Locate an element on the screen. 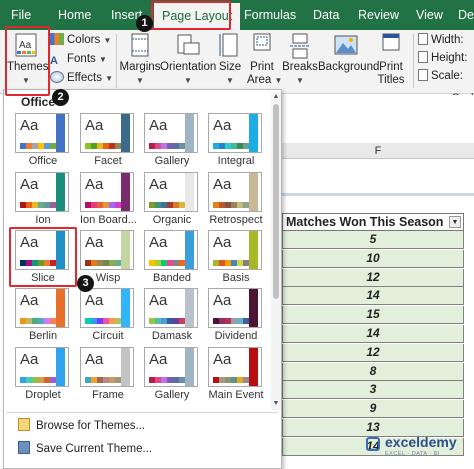 This screenshot has height=469, width=474. theme-thumbnail: Aa Frame is located at coordinates (108, 376).